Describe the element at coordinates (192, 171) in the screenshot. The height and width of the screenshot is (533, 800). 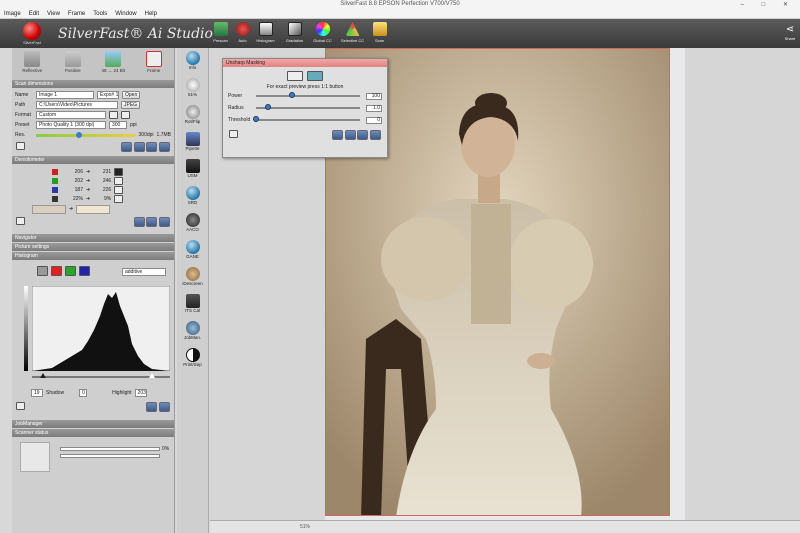
I see `tool-usm: USM` at that location.